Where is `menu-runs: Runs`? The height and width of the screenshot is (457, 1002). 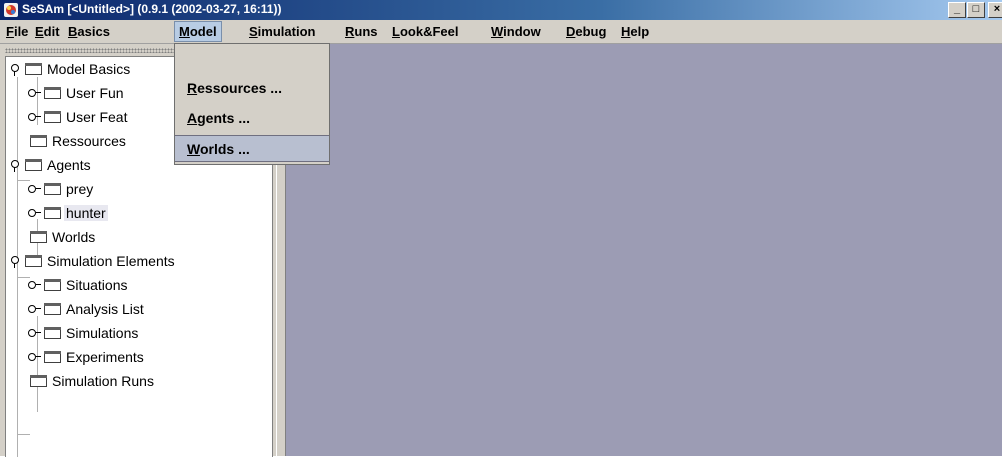
menu-runs: Runs is located at coordinates (361, 31).